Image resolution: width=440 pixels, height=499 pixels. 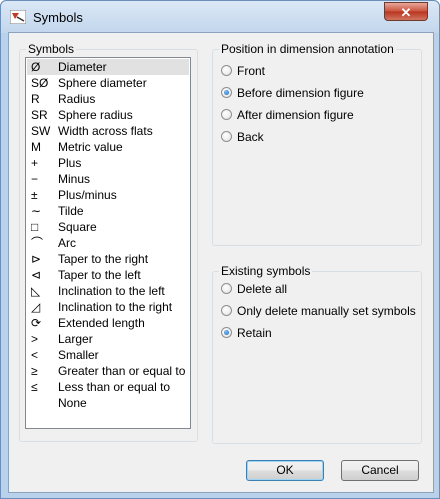 I want to click on symbol-glyph: −, so click(x=35, y=179).